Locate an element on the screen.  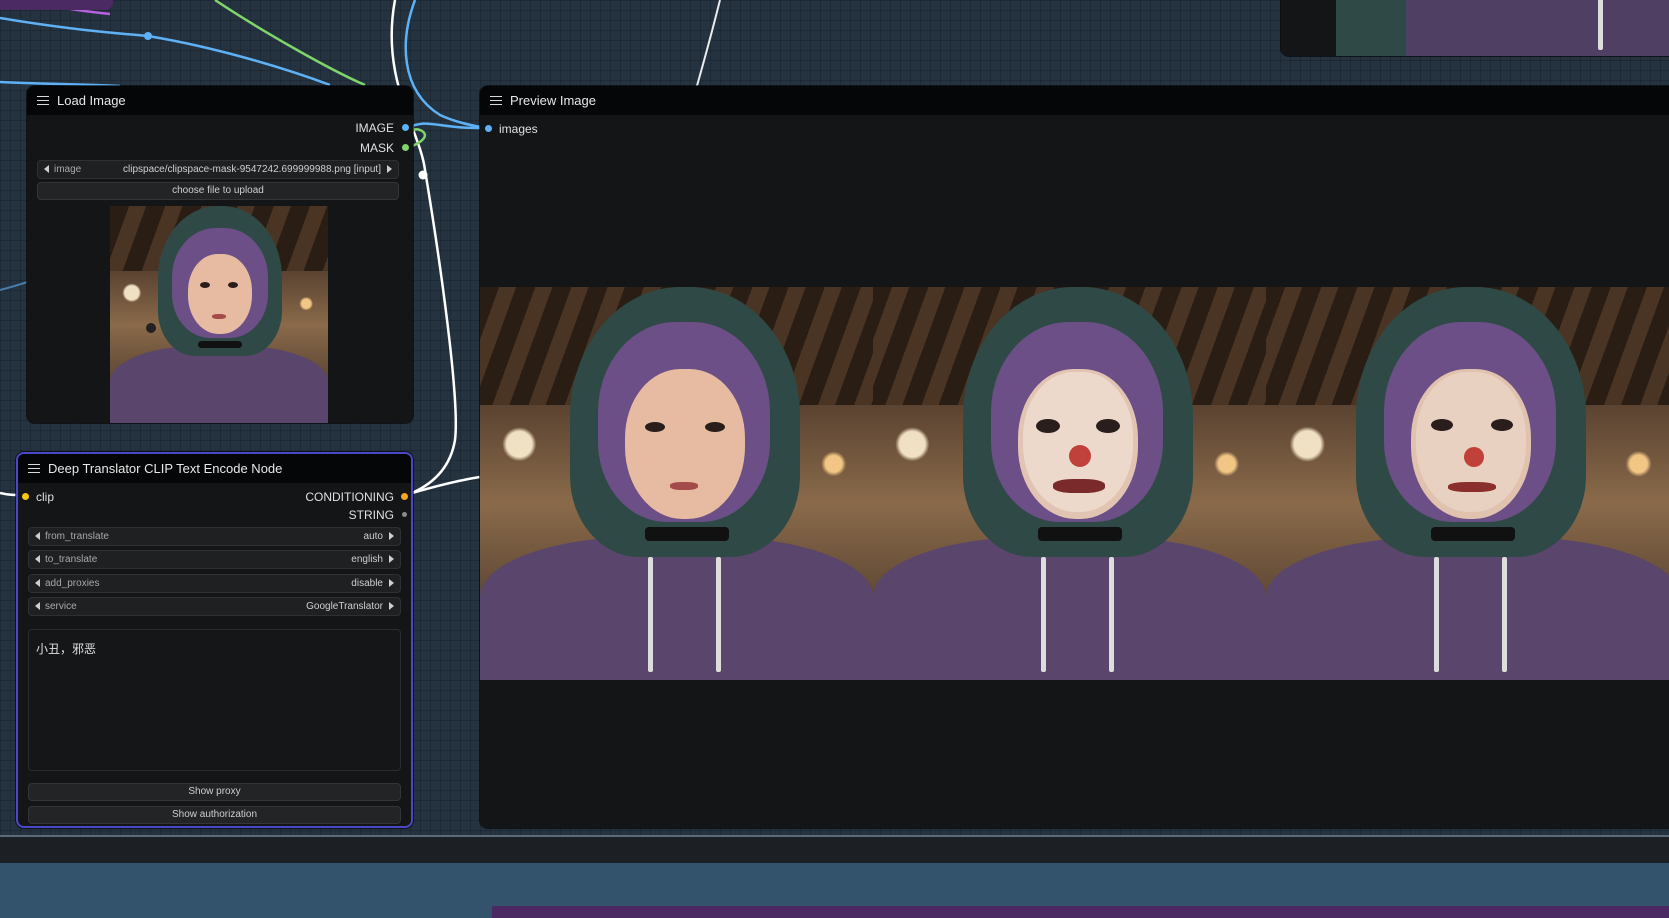
upload-button: choose file to upload is located at coordinates (218, 191).